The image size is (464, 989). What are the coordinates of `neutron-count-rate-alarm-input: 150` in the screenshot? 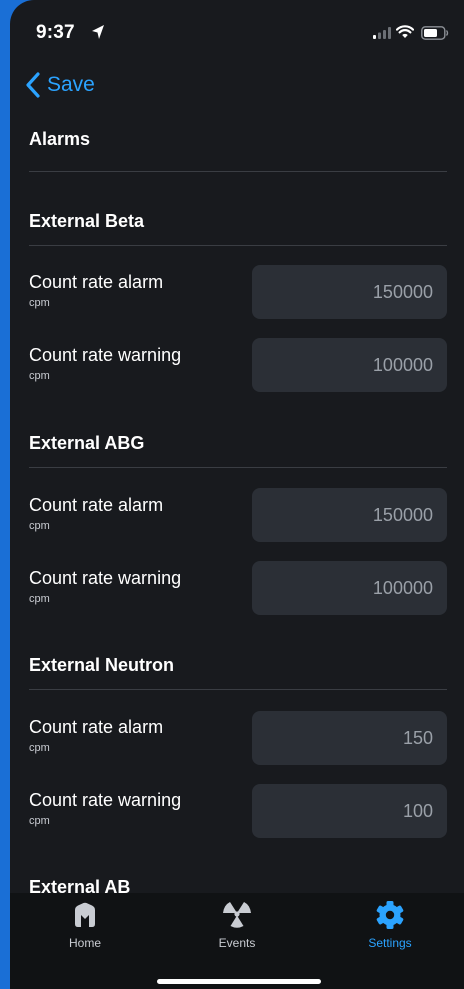 It's located at (349, 738).